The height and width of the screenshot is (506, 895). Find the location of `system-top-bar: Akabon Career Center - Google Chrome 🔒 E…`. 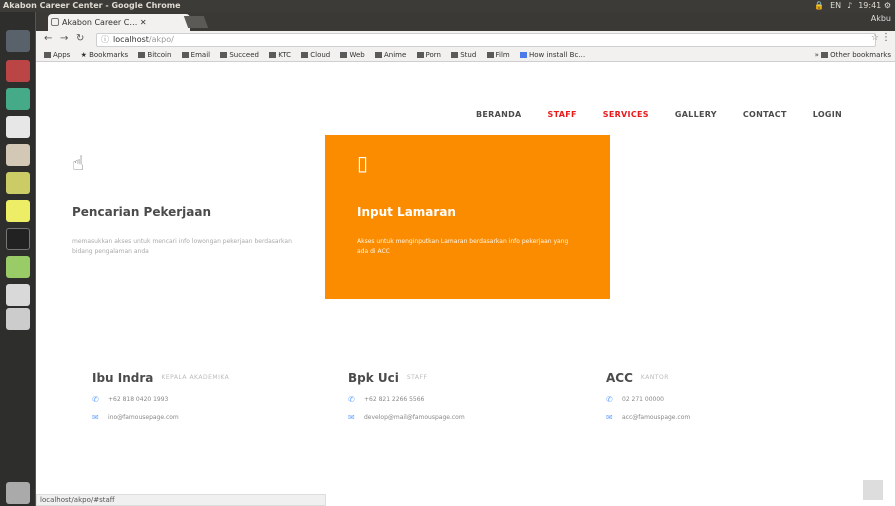

system-top-bar: Akabon Career Center - Google Chrome 🔒 E… is located at coordinates (447, 6).